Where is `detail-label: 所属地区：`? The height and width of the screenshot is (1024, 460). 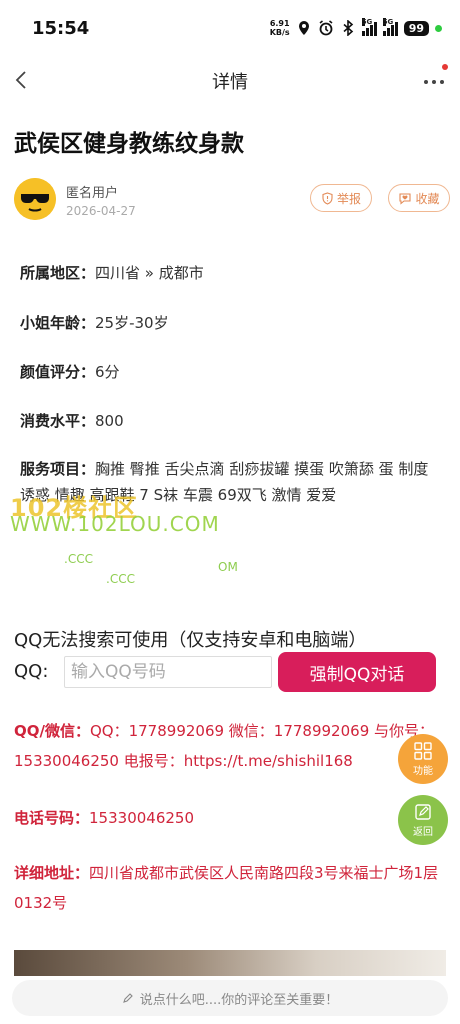 detail-label: 所属地区： is located at coordinates (58, 273).